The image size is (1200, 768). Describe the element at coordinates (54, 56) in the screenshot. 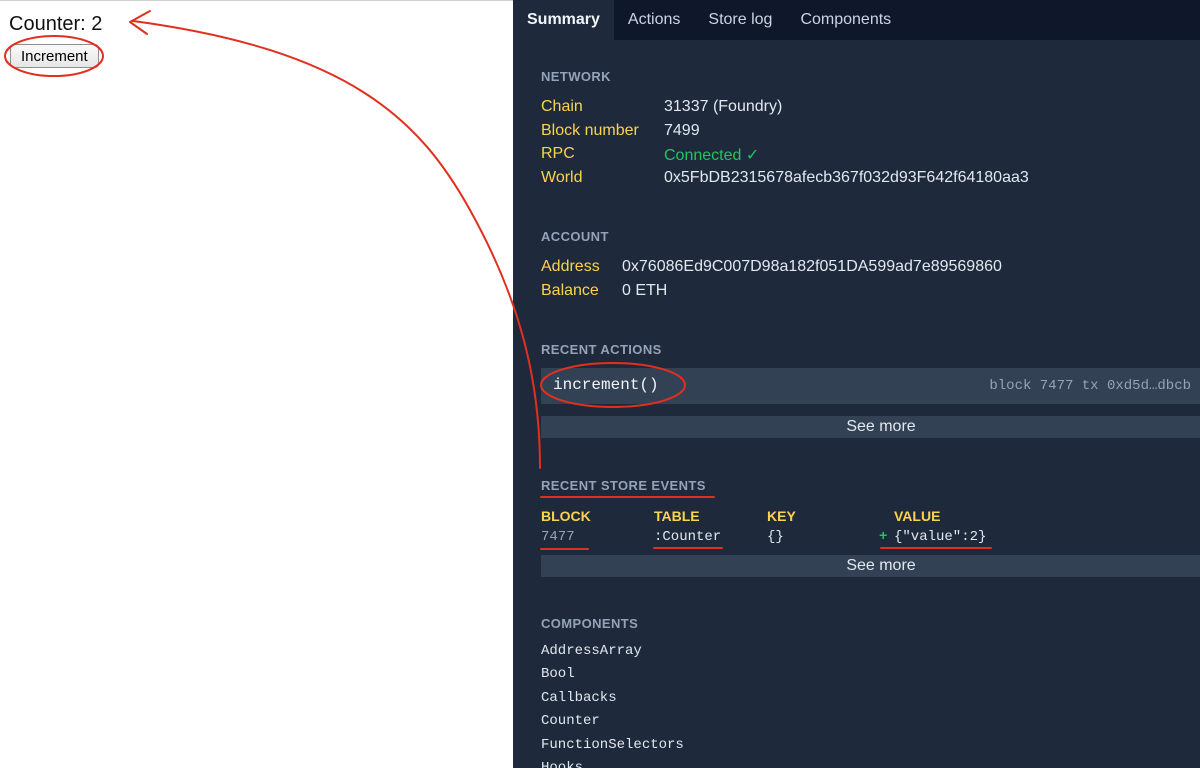

I see `increment-button: Increment` at that location.